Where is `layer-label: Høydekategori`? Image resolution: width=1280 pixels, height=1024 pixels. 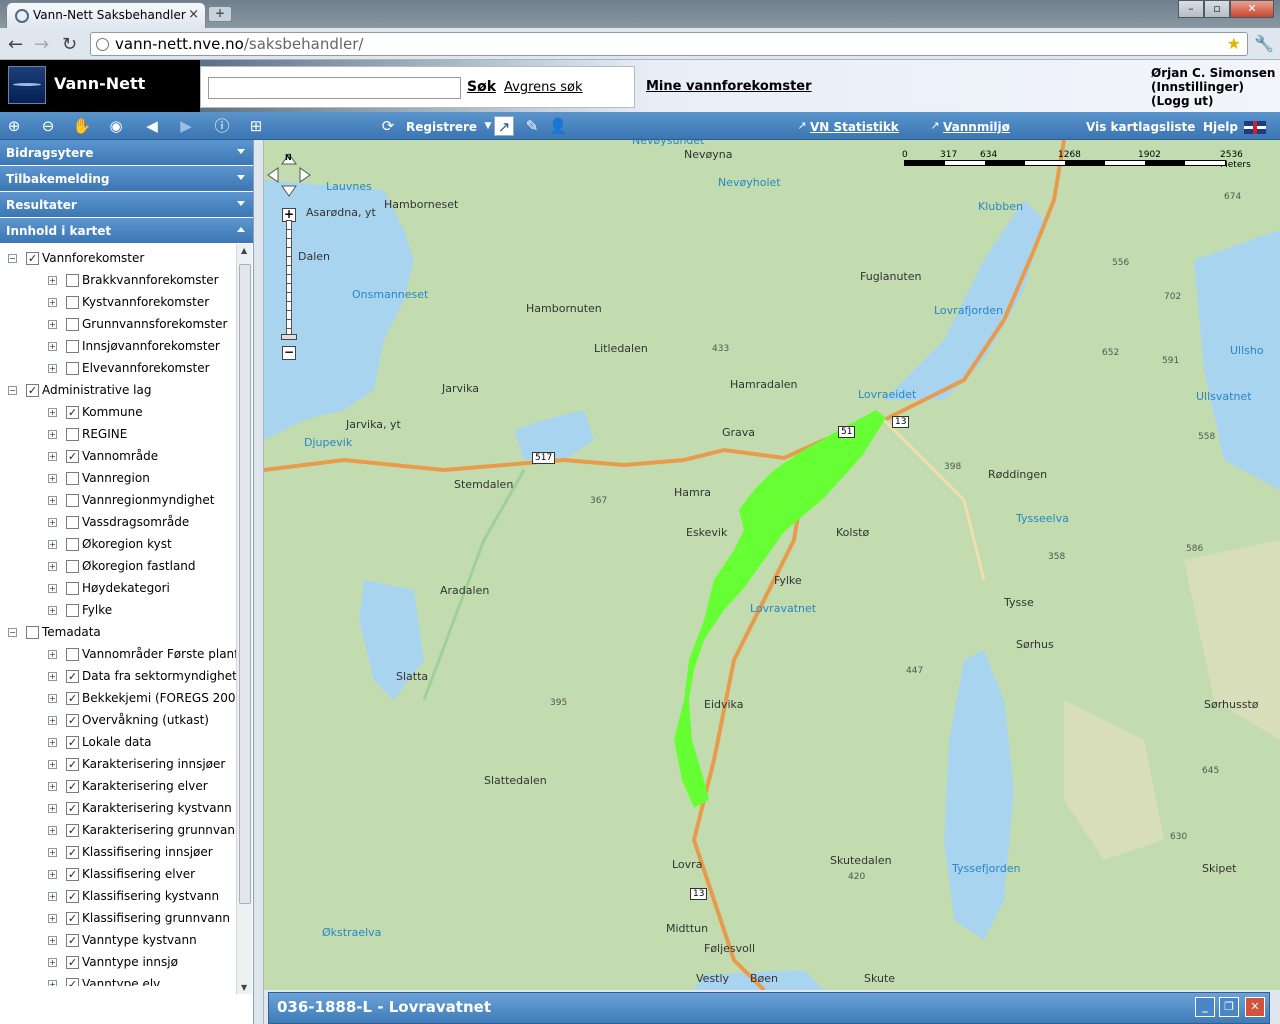
layer-label: Høydekategori is located at coordinates (126, 588).